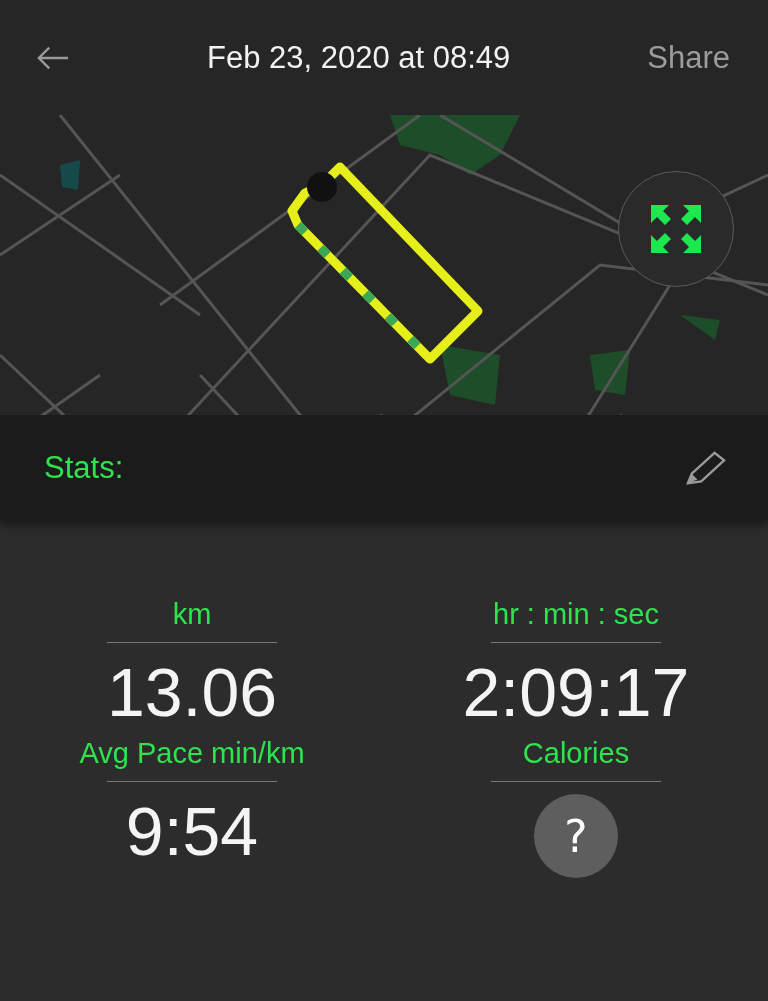  Describe the element at coordinates (676, 229) in the screenshot. I see `expand-icon` at that location.